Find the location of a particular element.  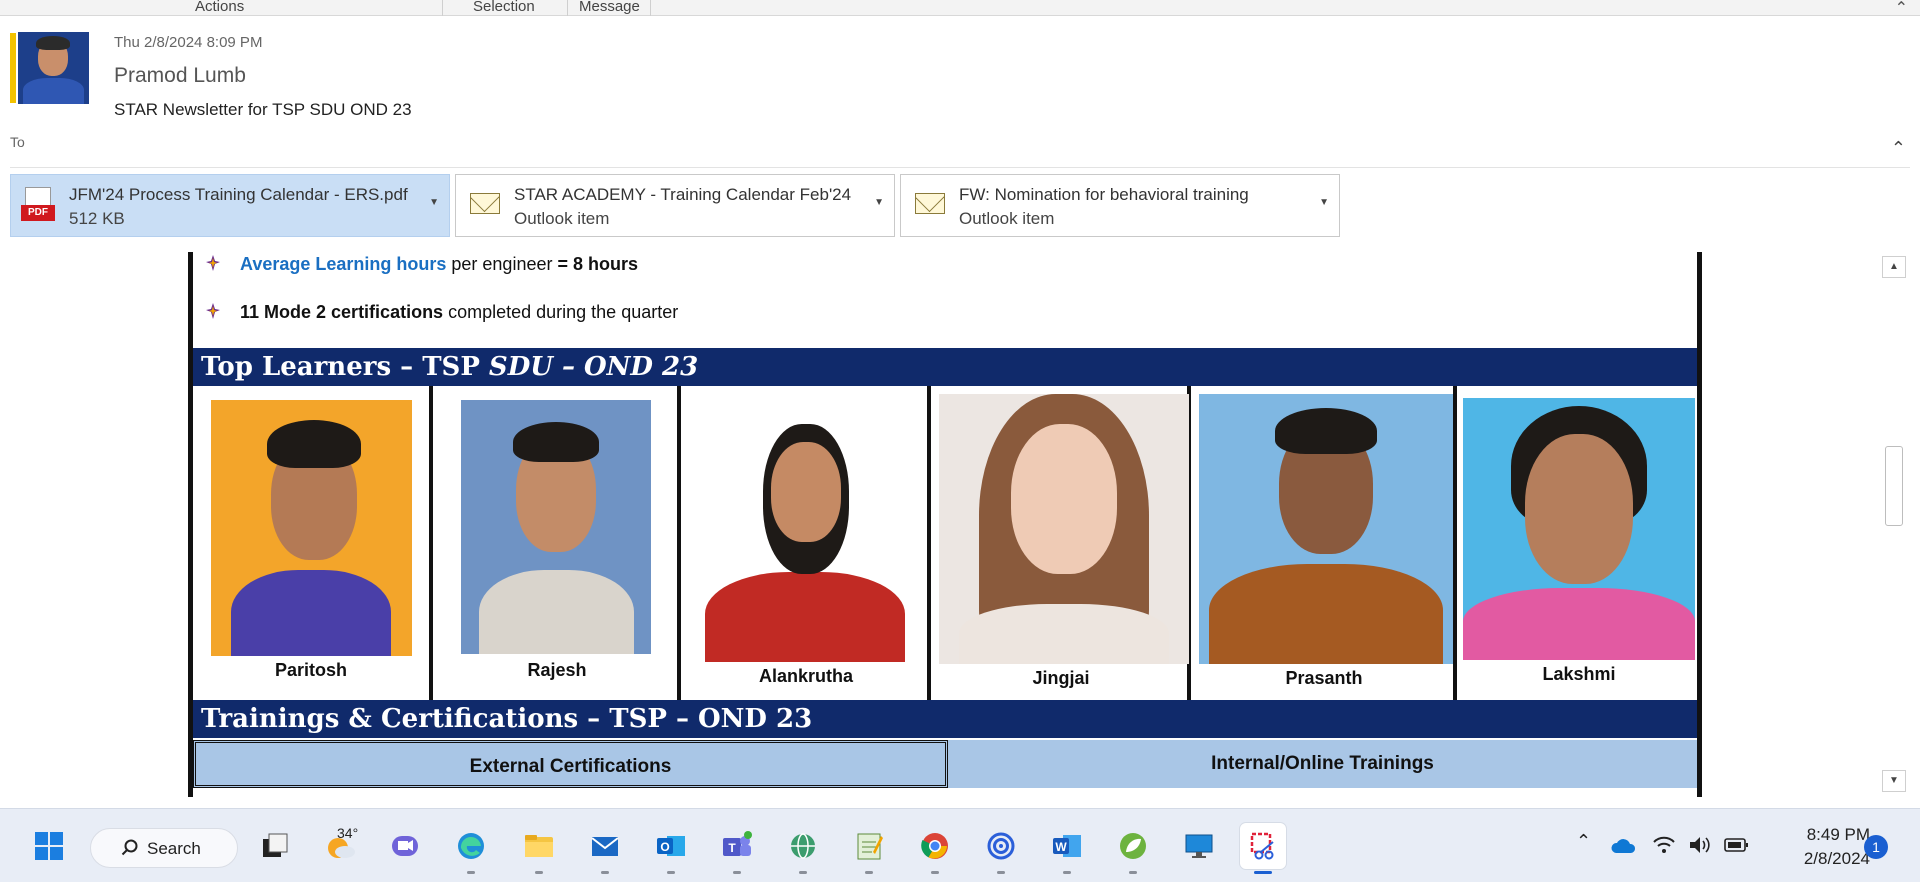

outlook-icon: O is located at coordinates (671, 848).